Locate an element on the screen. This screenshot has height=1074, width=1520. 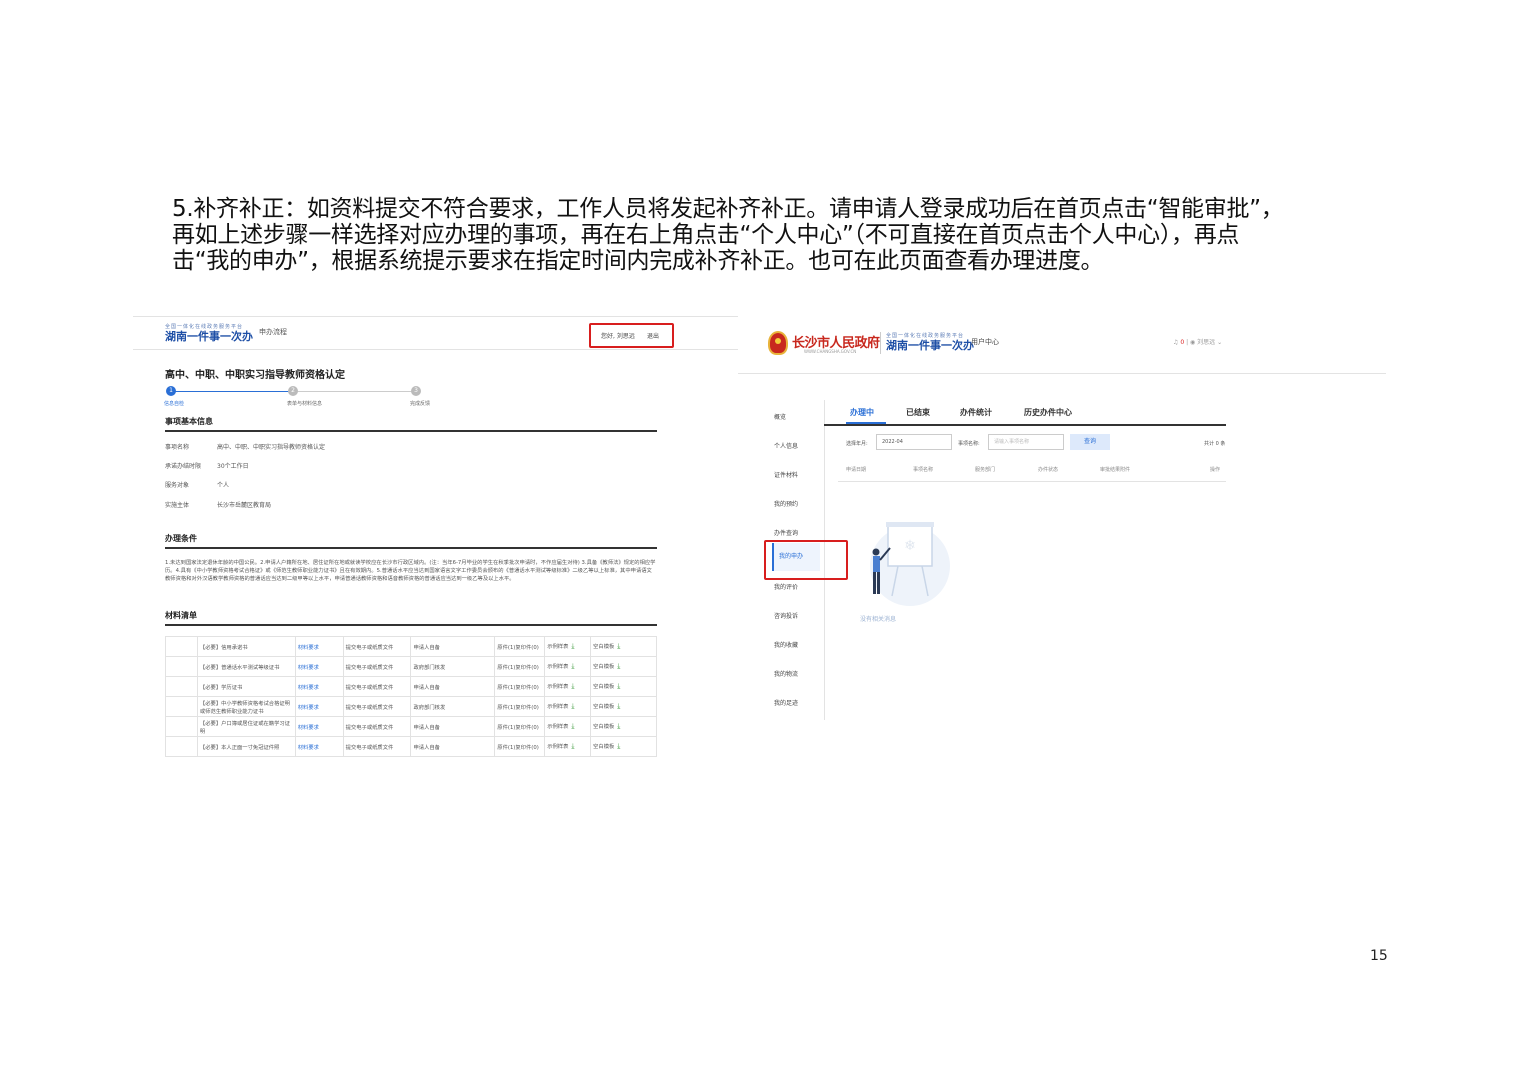
materials-heading: 材料清单 is located at coordinates (181, 615).